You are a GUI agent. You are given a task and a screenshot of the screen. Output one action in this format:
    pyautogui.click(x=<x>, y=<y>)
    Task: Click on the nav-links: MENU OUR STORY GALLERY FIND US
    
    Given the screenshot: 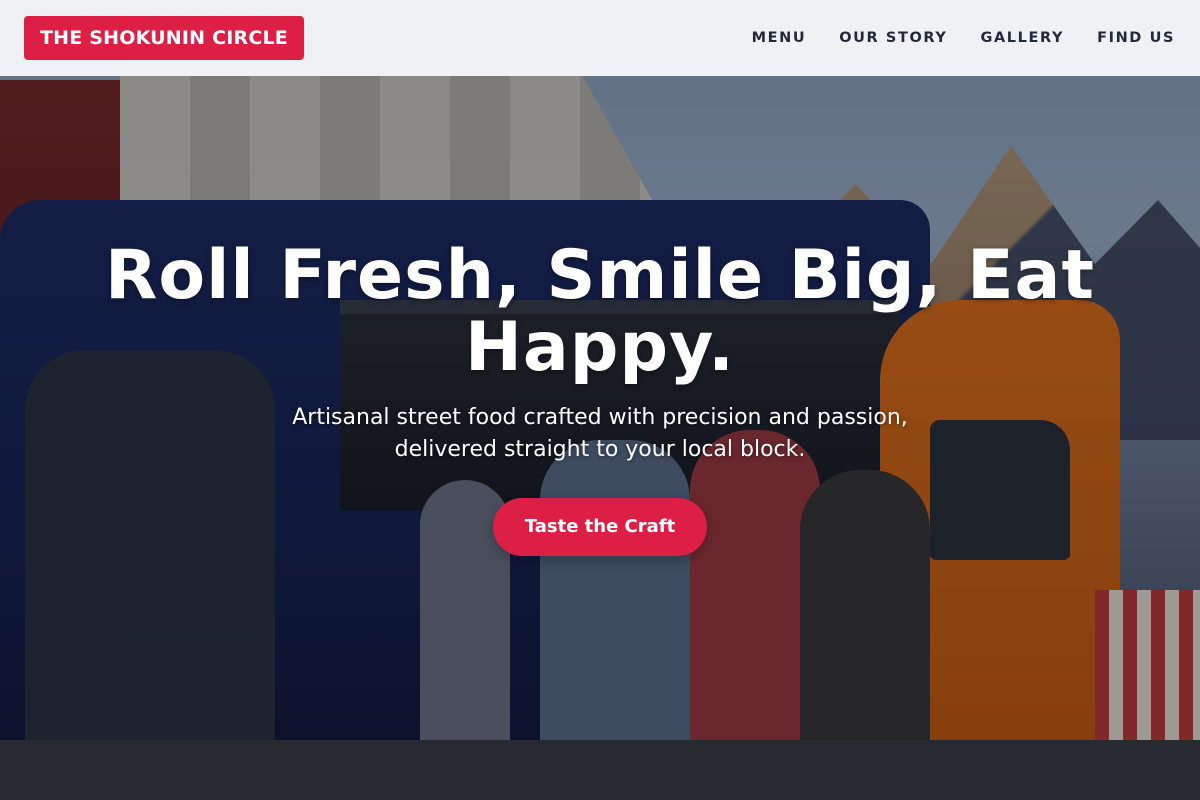 What is the action you would take?
    pyautogui.click(x=963, y=38)
    